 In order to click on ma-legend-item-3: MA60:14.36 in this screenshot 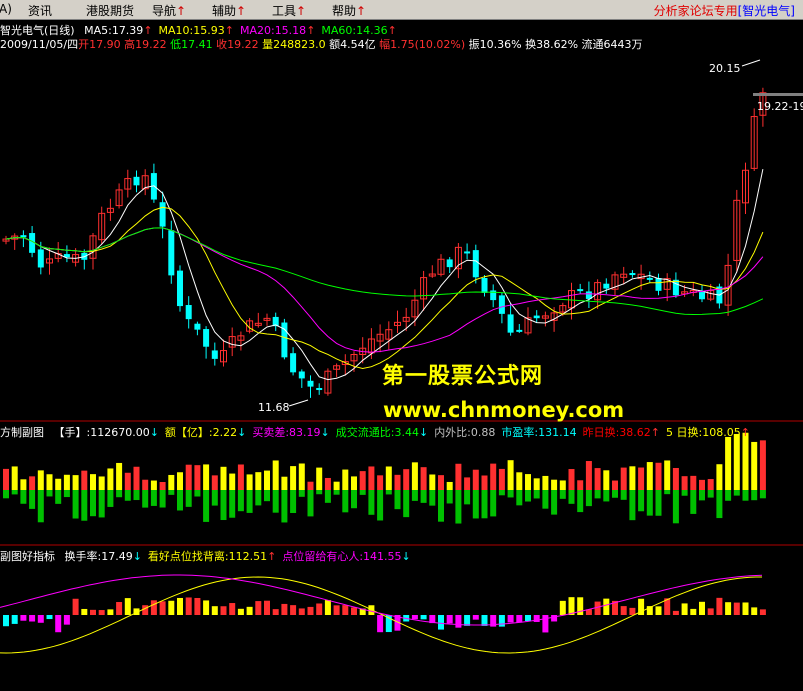, I will do `click(354, 30)`.